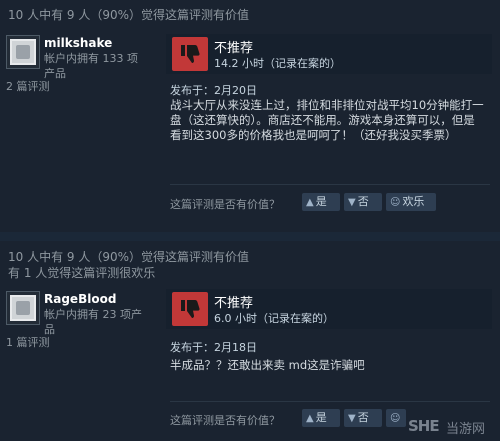 The width and height of the screenshot is (500, 441). I want to click on watermark-text: 当游网, so click(466, 429).